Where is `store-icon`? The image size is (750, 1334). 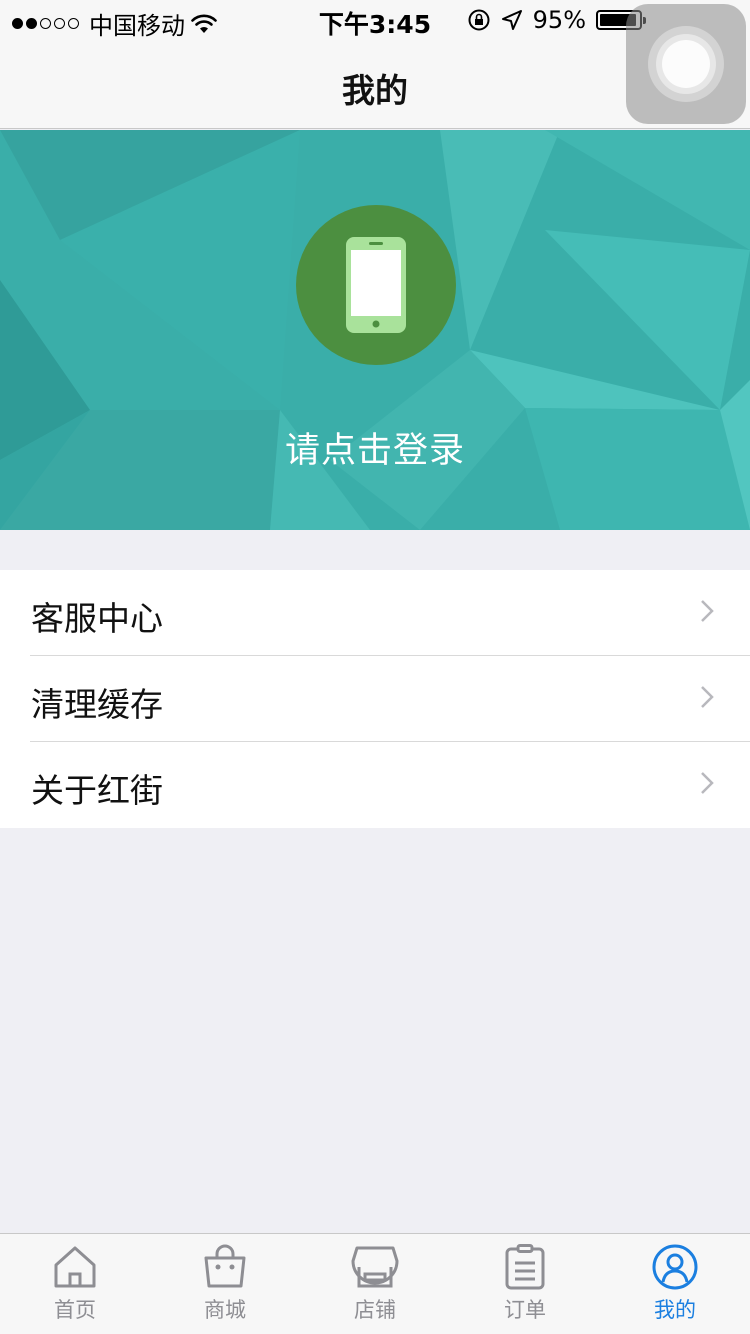
store-icon is located at coordinates (375, 1267).